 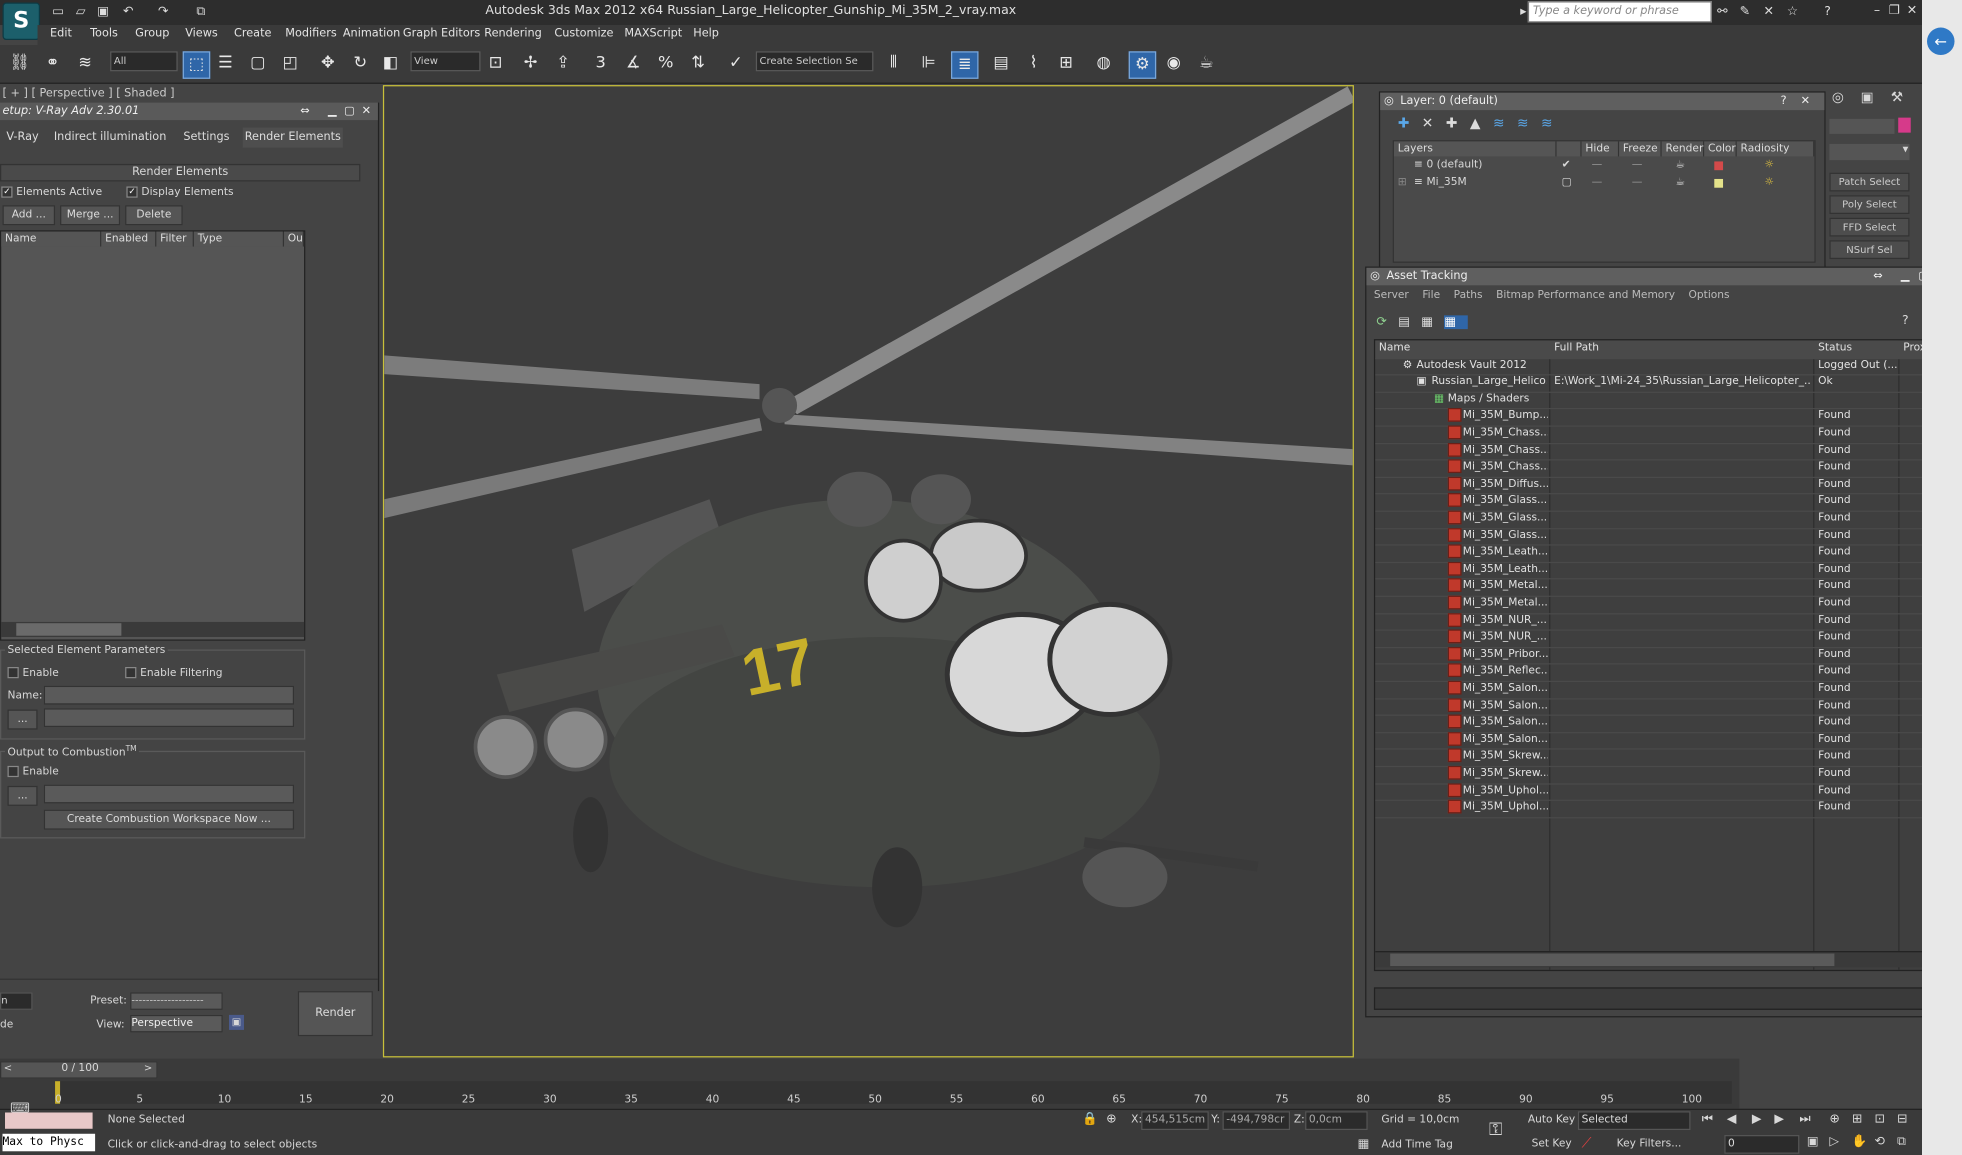 I want to click on play-icon: ▶, so click(x=1757, y=1119).